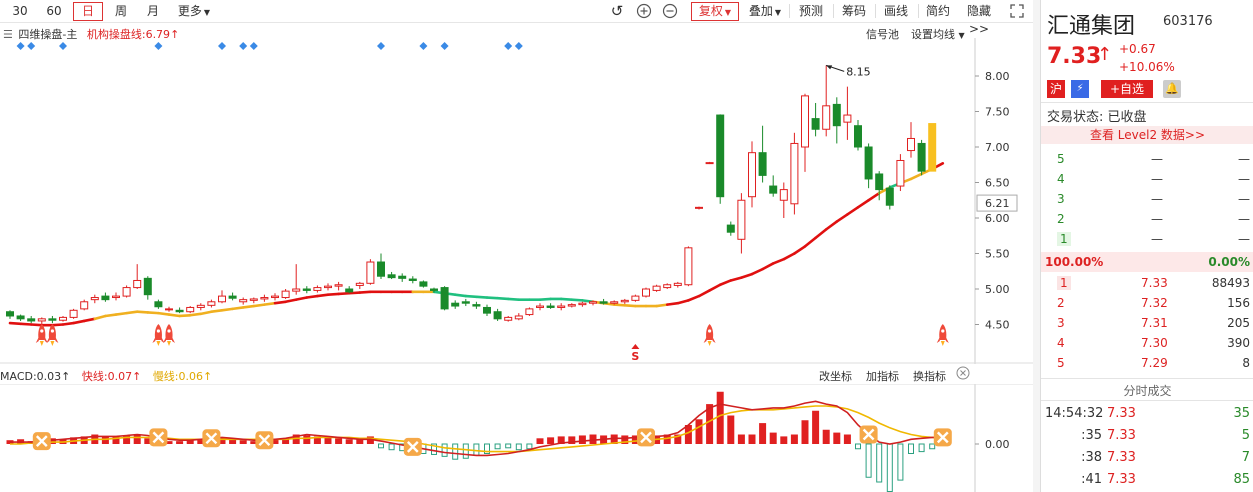 The height and width of the screenshot is (492, 1253). Describe the element at coordinates (617, 11) in the screenshot. I see `undo-icon: ↺` at that location.